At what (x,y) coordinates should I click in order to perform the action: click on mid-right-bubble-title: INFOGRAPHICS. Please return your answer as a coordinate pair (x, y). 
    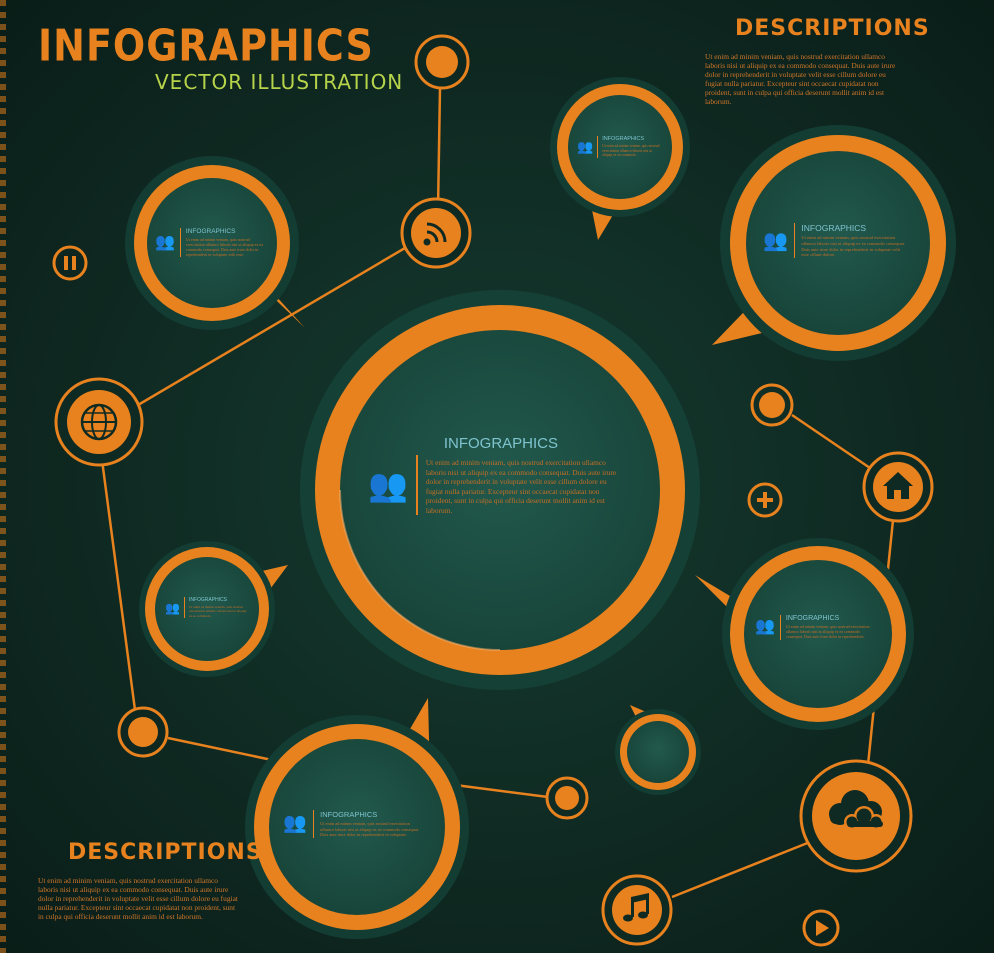
    Looking at the image, I should click on (812, 618).